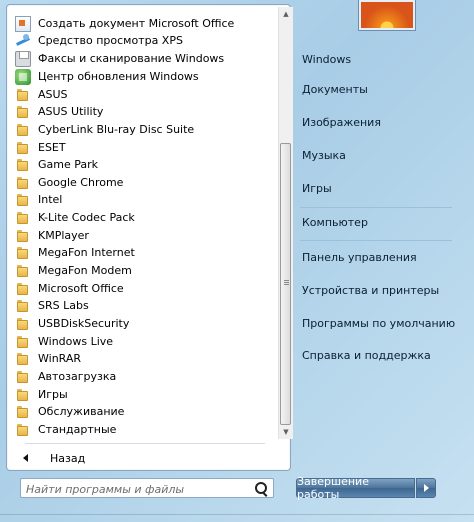  What do you see at coordinates (85, 270) in the screenshot?
I see `program-label: MegaFon Modem` at bounding box center [85, 270].